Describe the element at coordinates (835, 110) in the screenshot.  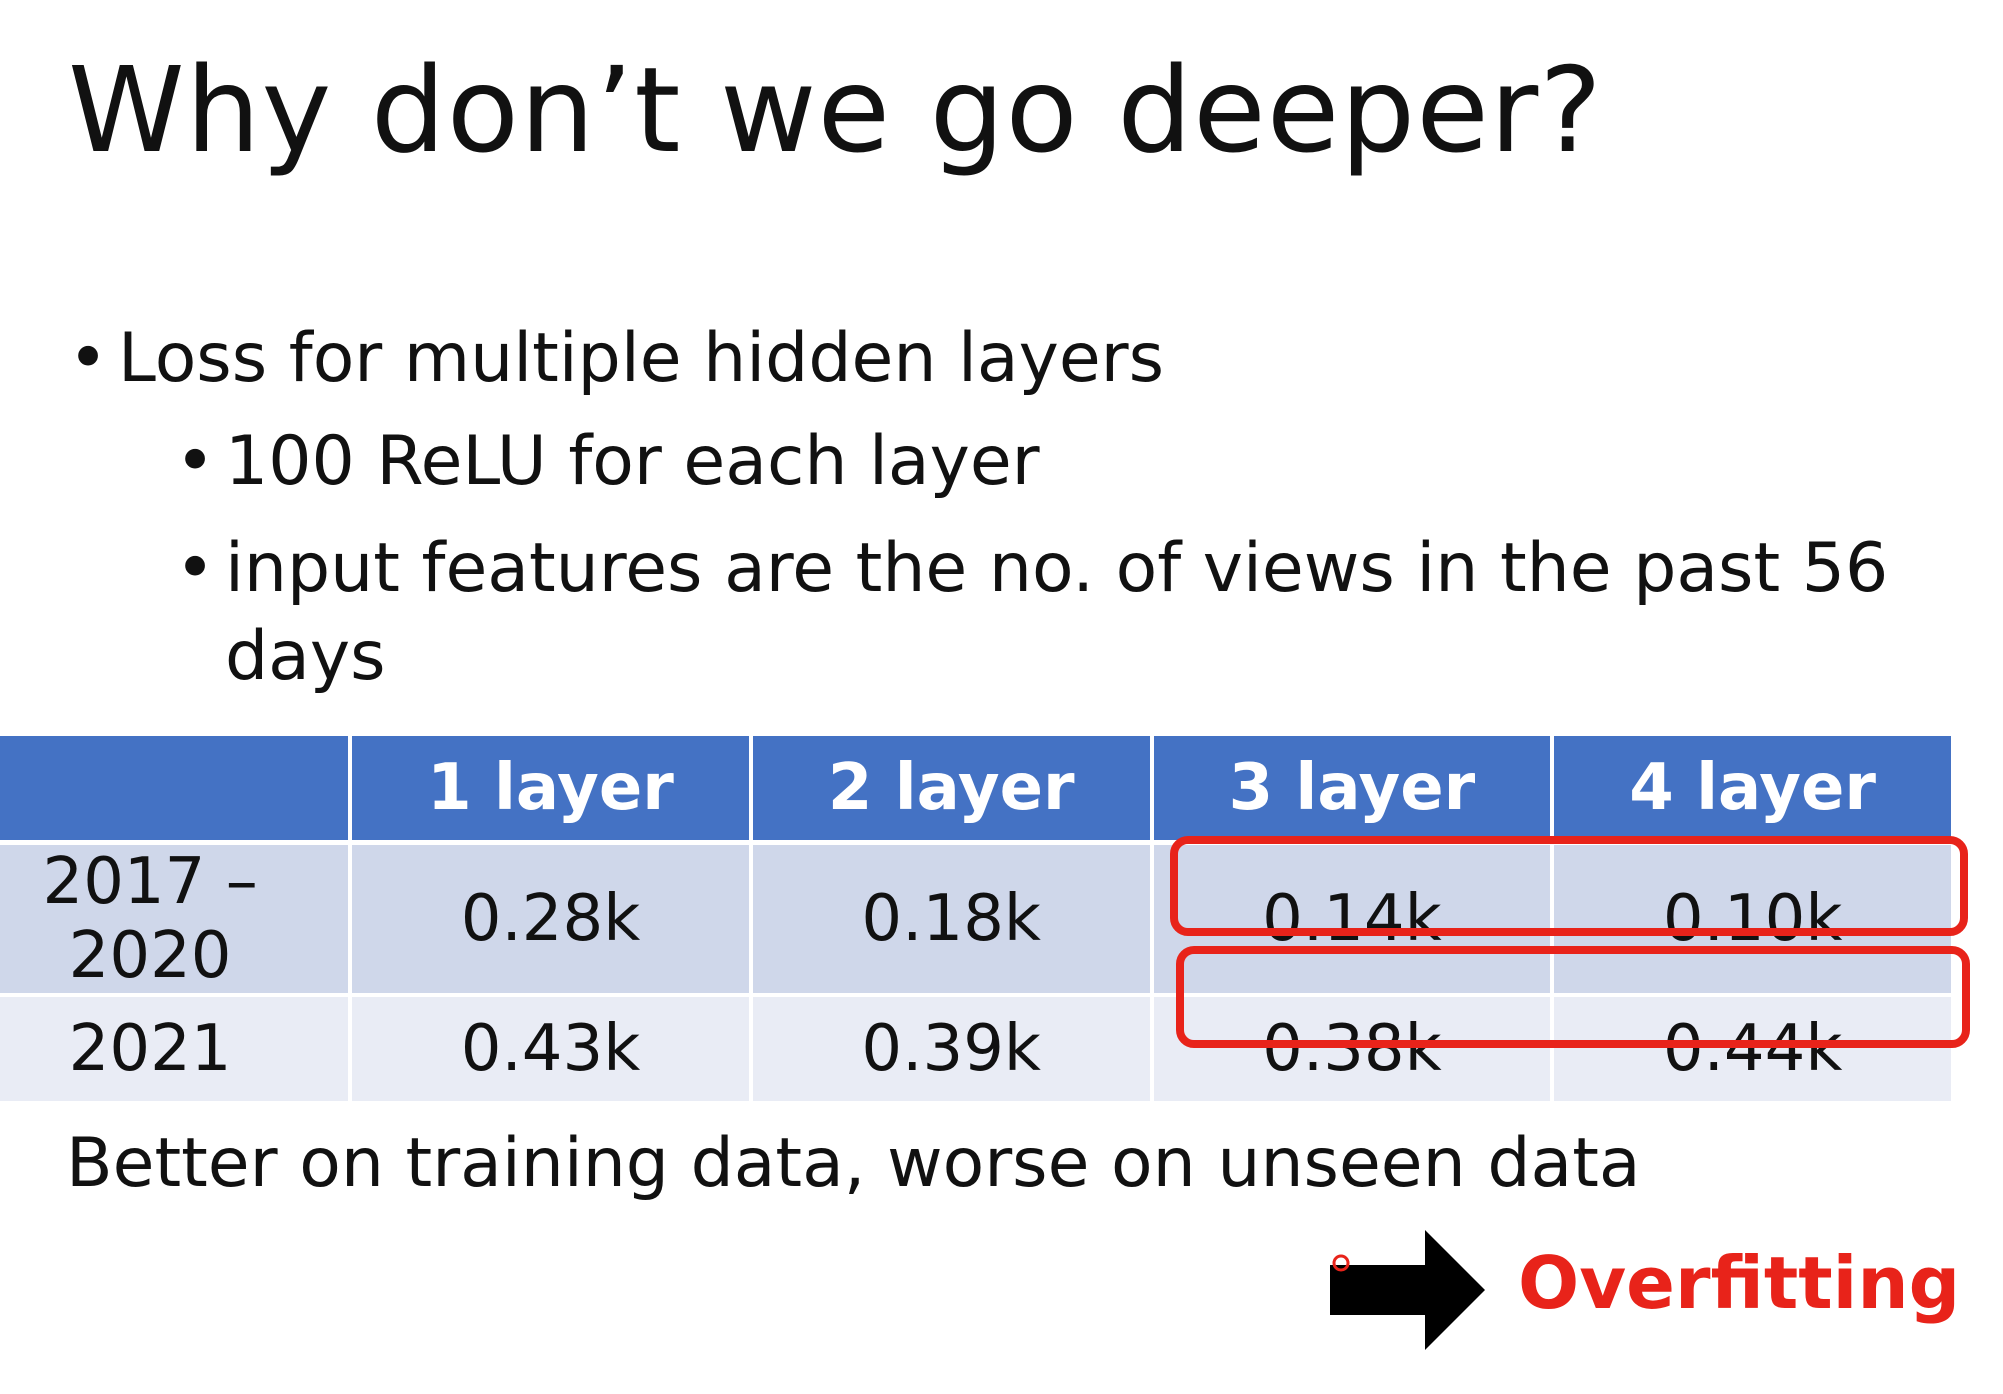
I see `slide-title: Why don’t we go deeper?` at that location.